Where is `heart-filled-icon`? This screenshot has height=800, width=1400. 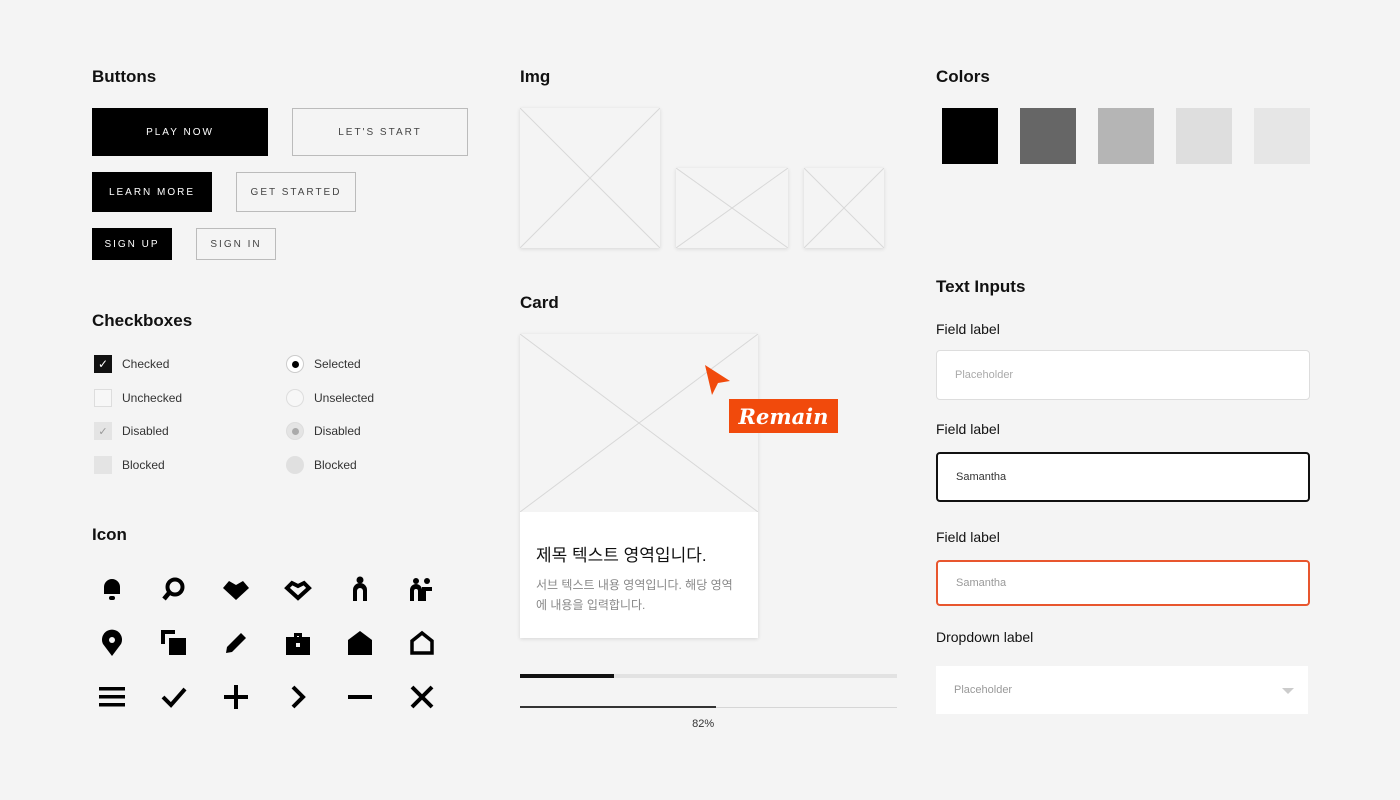
heart-filled-icon is located at coordinates (236, 589).